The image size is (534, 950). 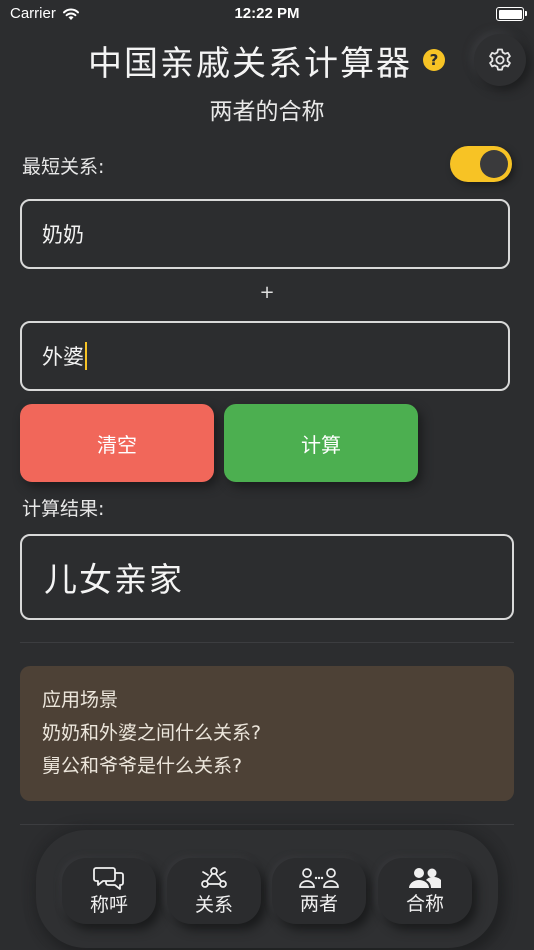 I want to click on status-time: 12:22 PM, so click(x=267, y=13).